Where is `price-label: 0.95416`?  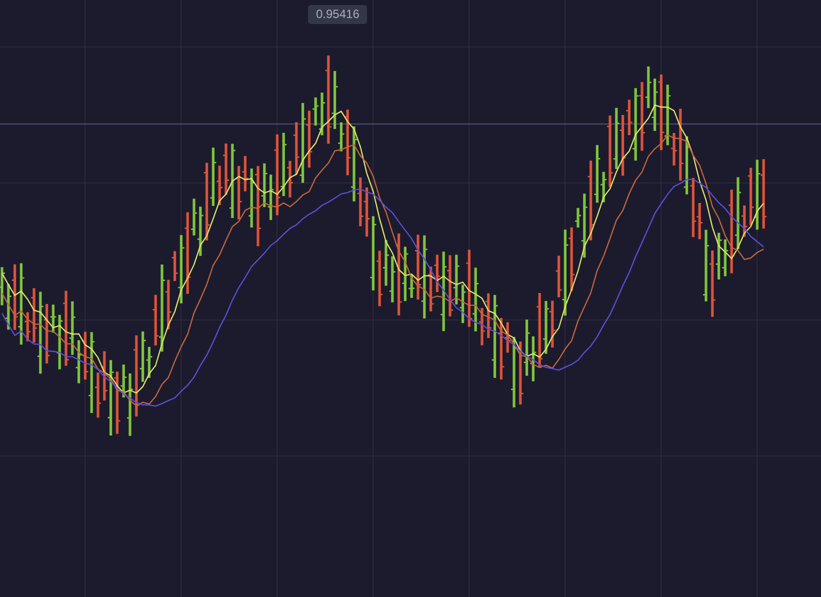 price-label: 0.95416 is located at coordinates (338, 14).